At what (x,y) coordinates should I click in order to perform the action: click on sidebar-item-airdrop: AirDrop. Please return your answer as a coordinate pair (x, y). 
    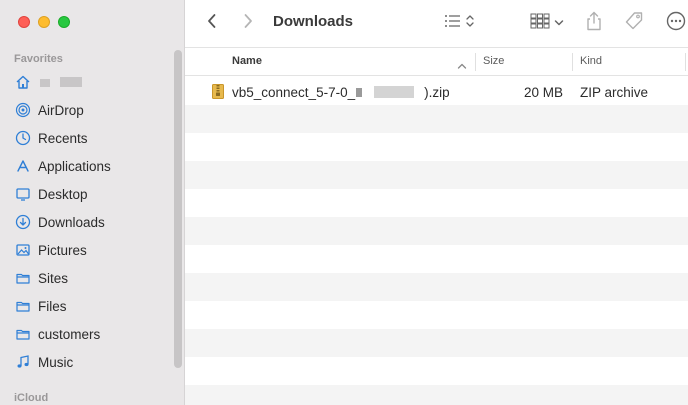
    Looking at the image, I should click on (94, 110).